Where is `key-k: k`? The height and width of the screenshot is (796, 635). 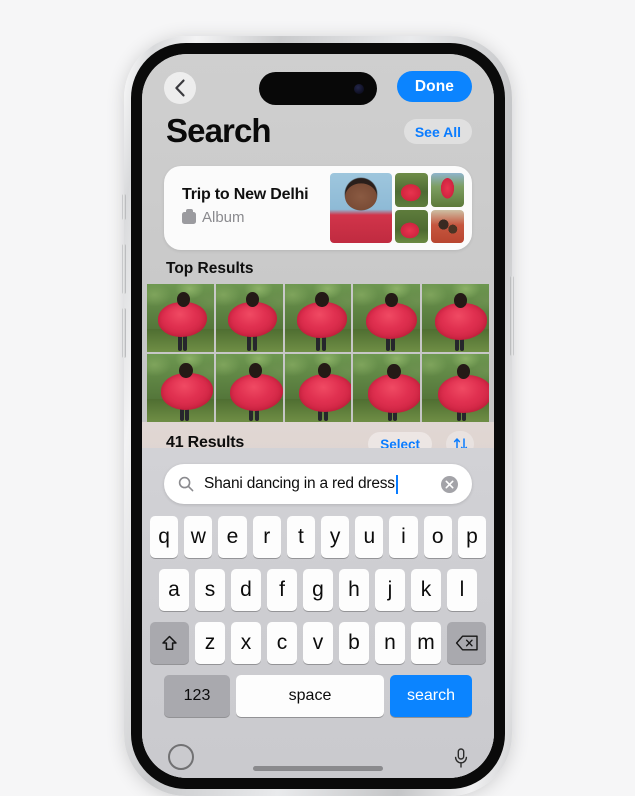 key-k: k is located at coordinates (426, 590).